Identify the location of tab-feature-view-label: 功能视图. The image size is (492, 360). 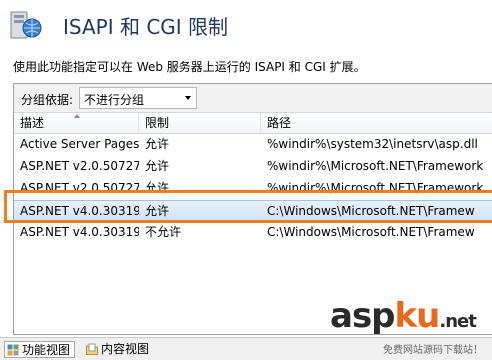
(46, 350).